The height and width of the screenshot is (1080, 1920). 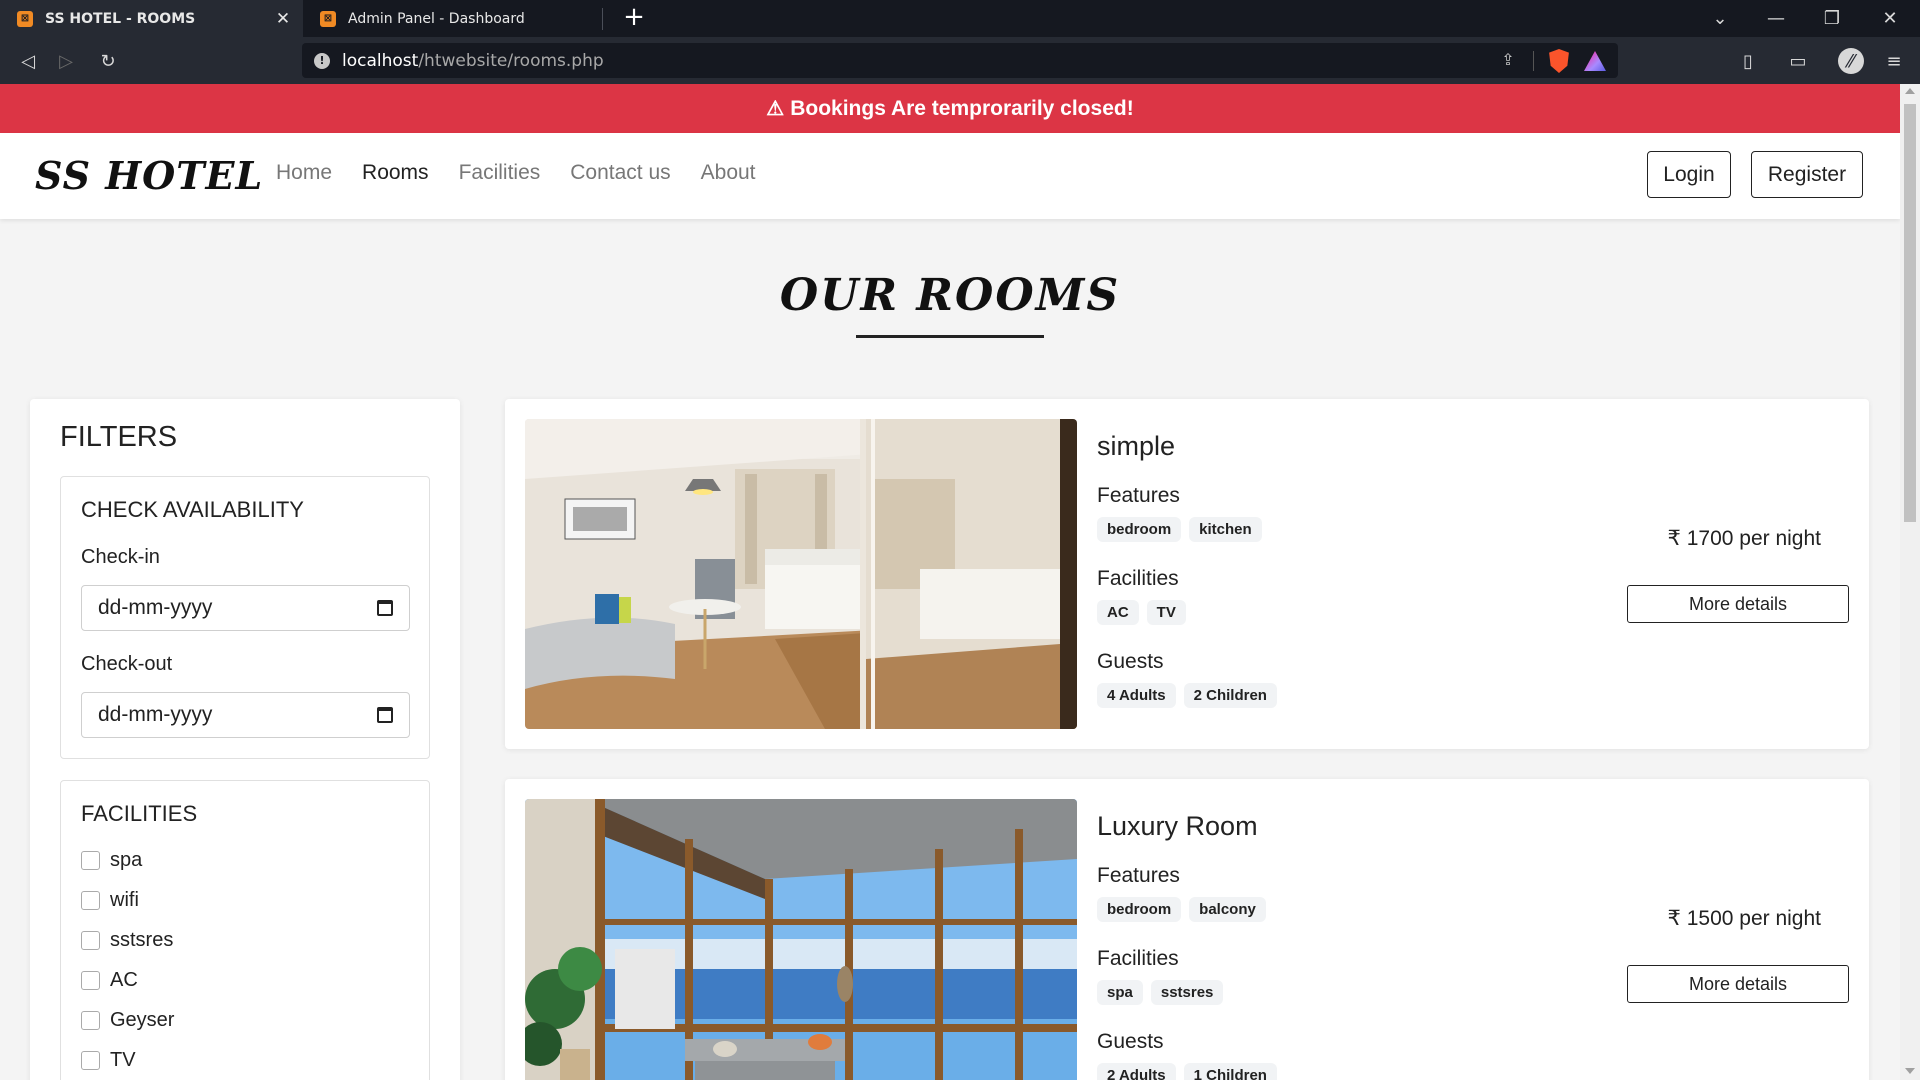 I want to click on facility-option-label: TV, so click(x=123, y=1060).